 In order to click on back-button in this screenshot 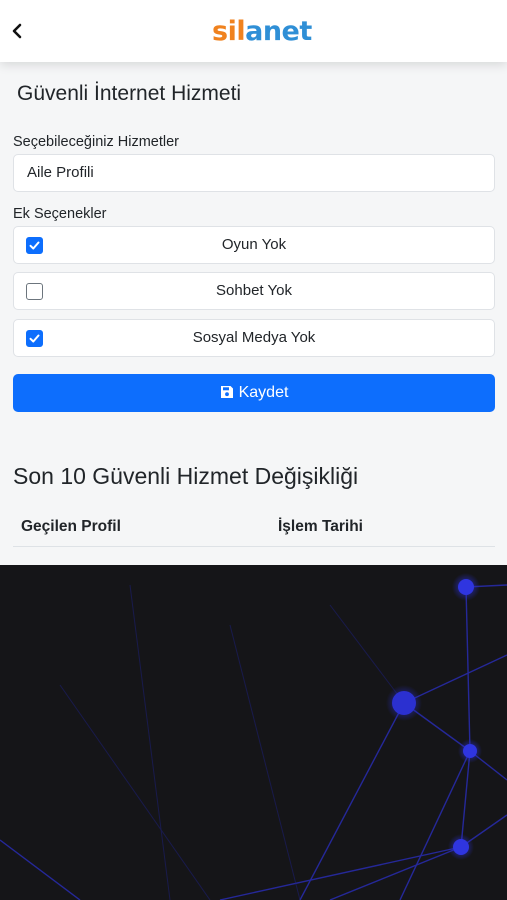, I will do `click(18, 31)`.